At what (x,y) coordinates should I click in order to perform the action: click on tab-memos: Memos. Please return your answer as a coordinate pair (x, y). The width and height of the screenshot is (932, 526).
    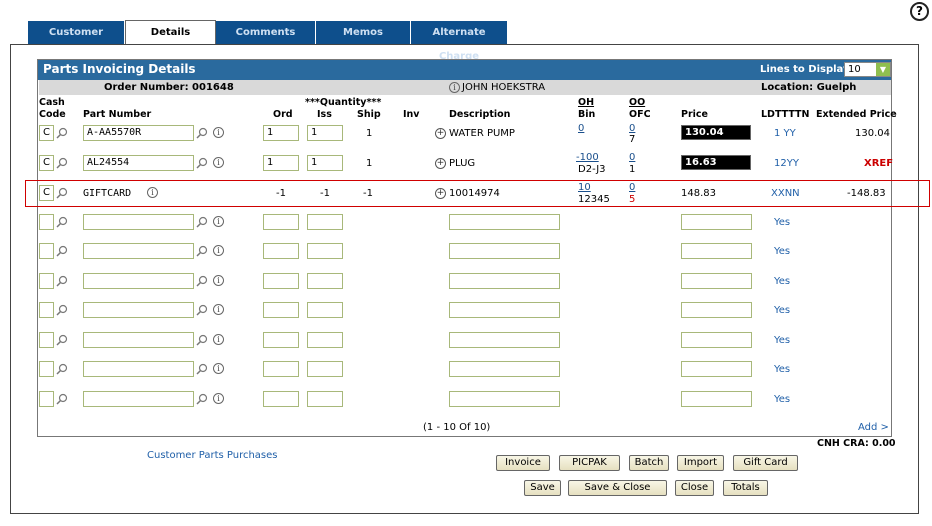
    Looking at the image, I should click on (363, 33).